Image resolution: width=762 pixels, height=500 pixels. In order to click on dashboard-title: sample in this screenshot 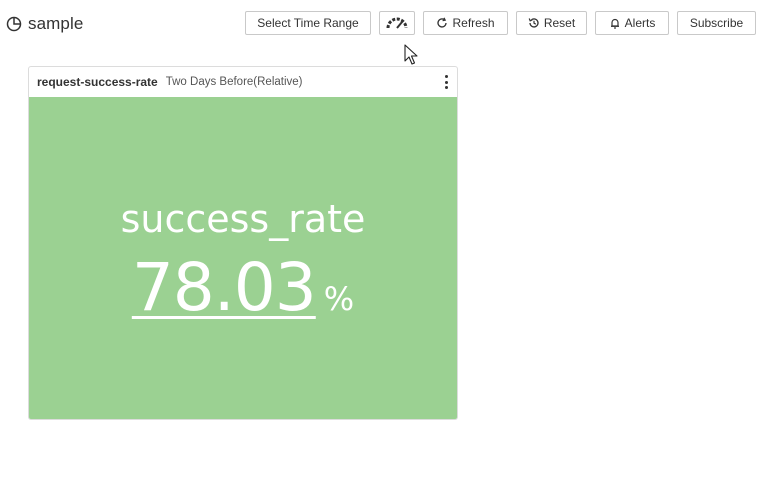, I will do `click(44, 24)`.